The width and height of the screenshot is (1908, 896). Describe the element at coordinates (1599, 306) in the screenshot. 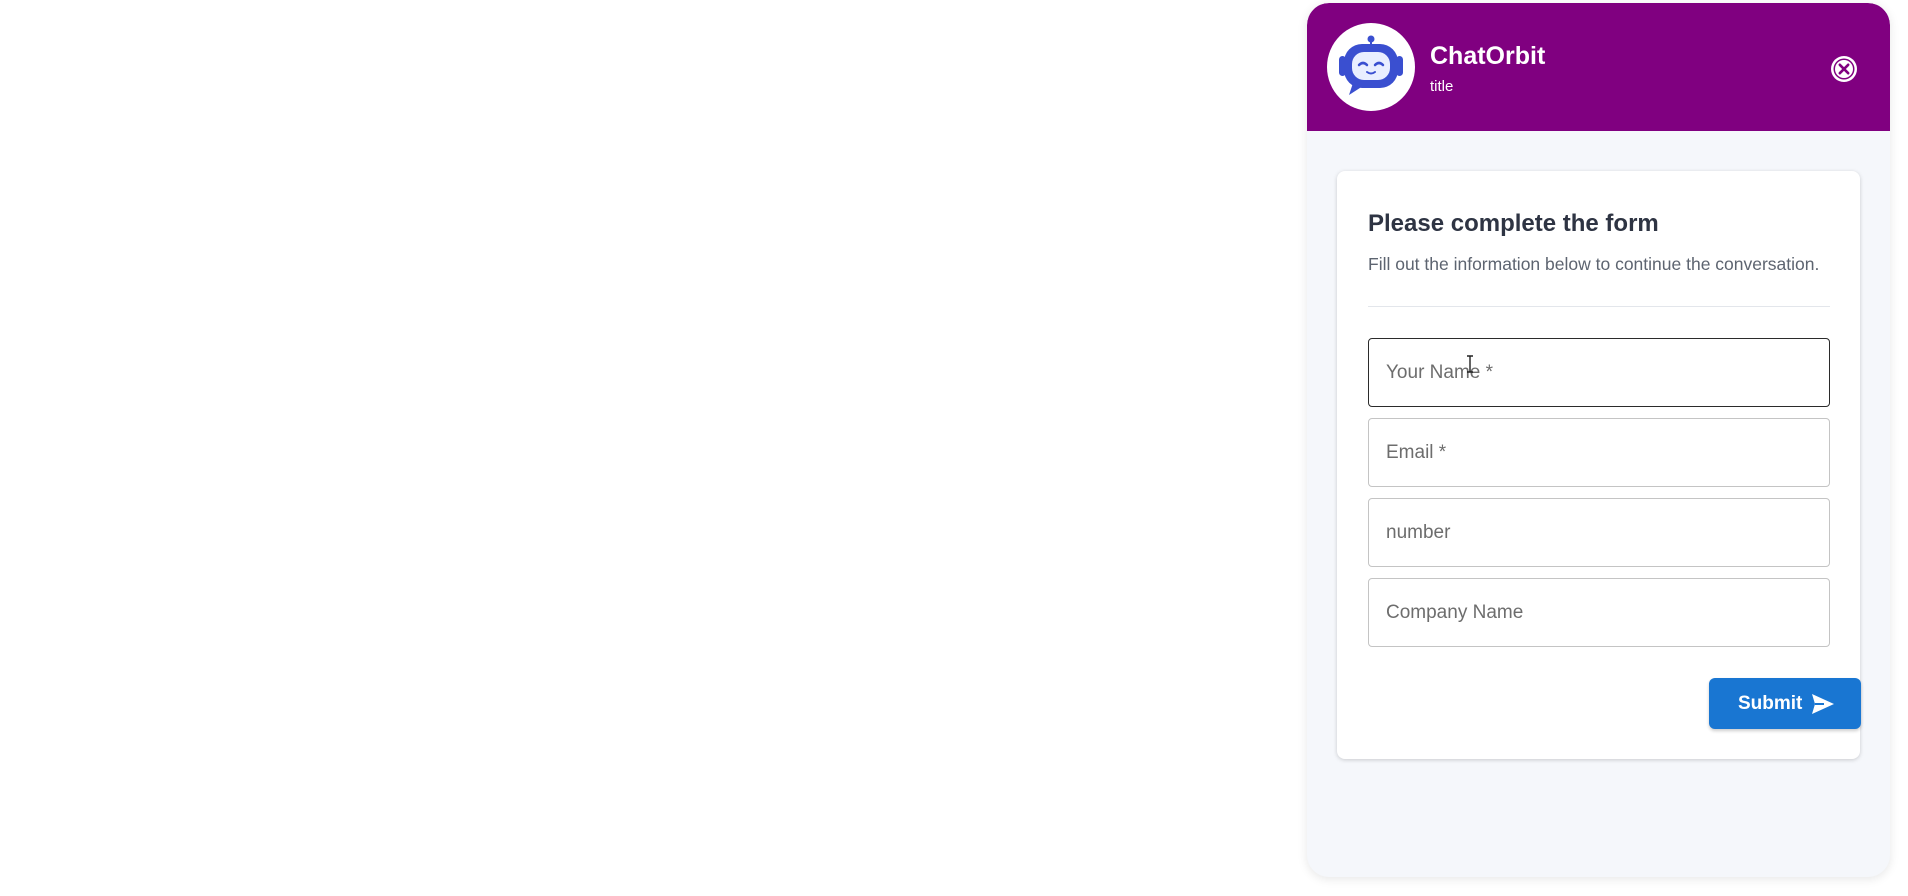

I see `divider` at that location.